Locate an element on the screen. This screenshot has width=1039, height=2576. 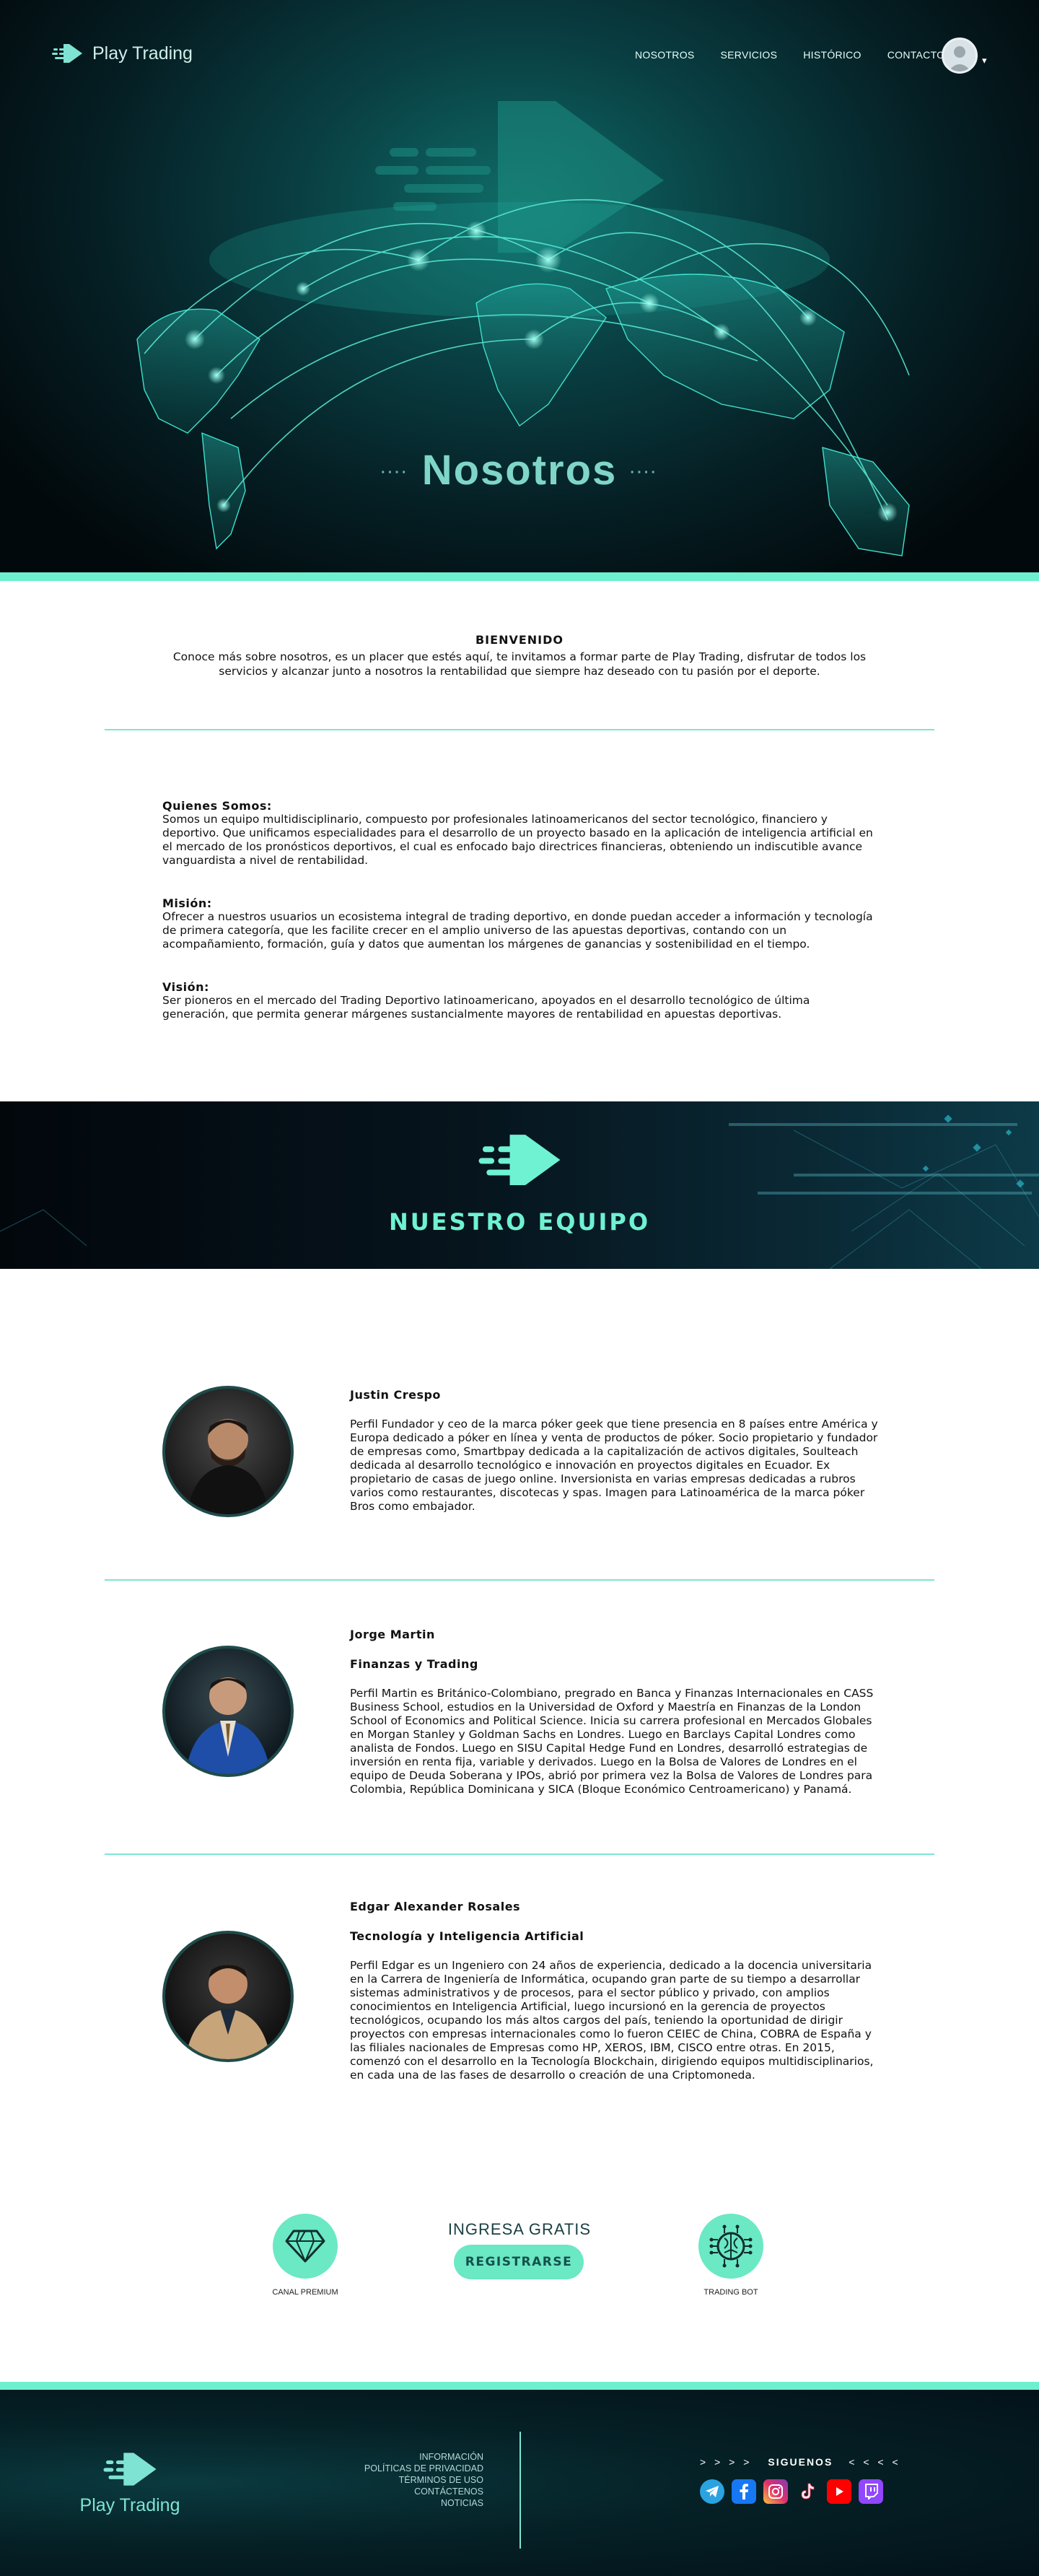
trading-bot-button is located at coordinates (730, 2246).